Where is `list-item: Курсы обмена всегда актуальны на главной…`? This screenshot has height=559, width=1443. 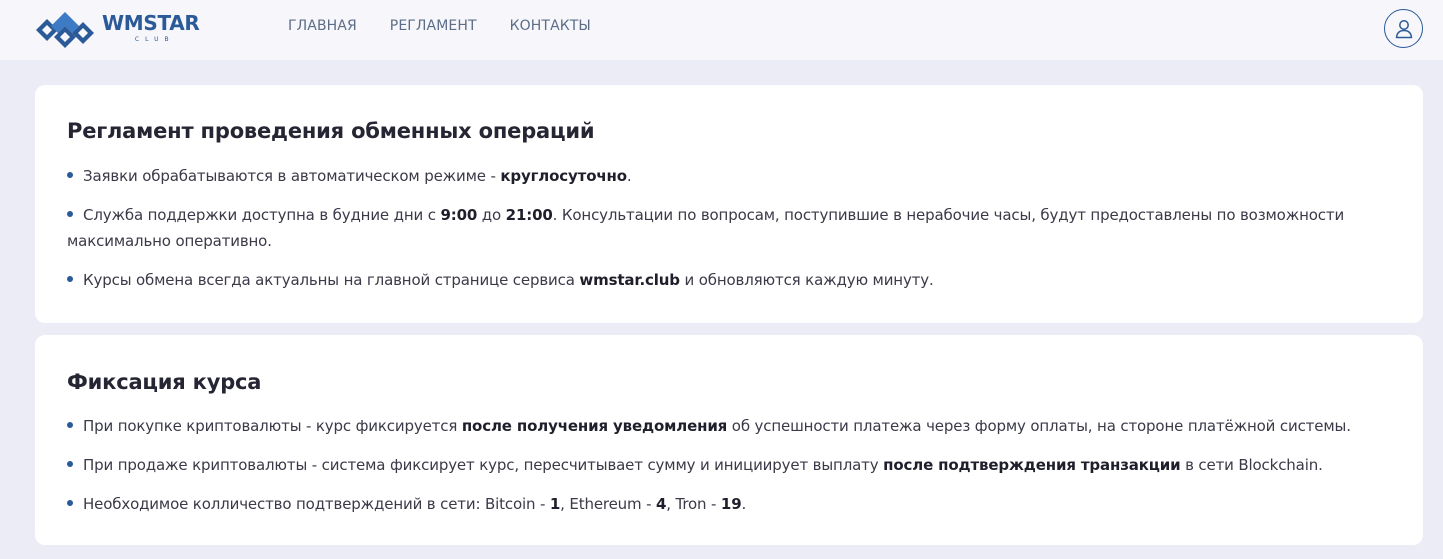 list-item: Курсы обмена всегда актуальны на главной… is located at coordinates (733, 280).